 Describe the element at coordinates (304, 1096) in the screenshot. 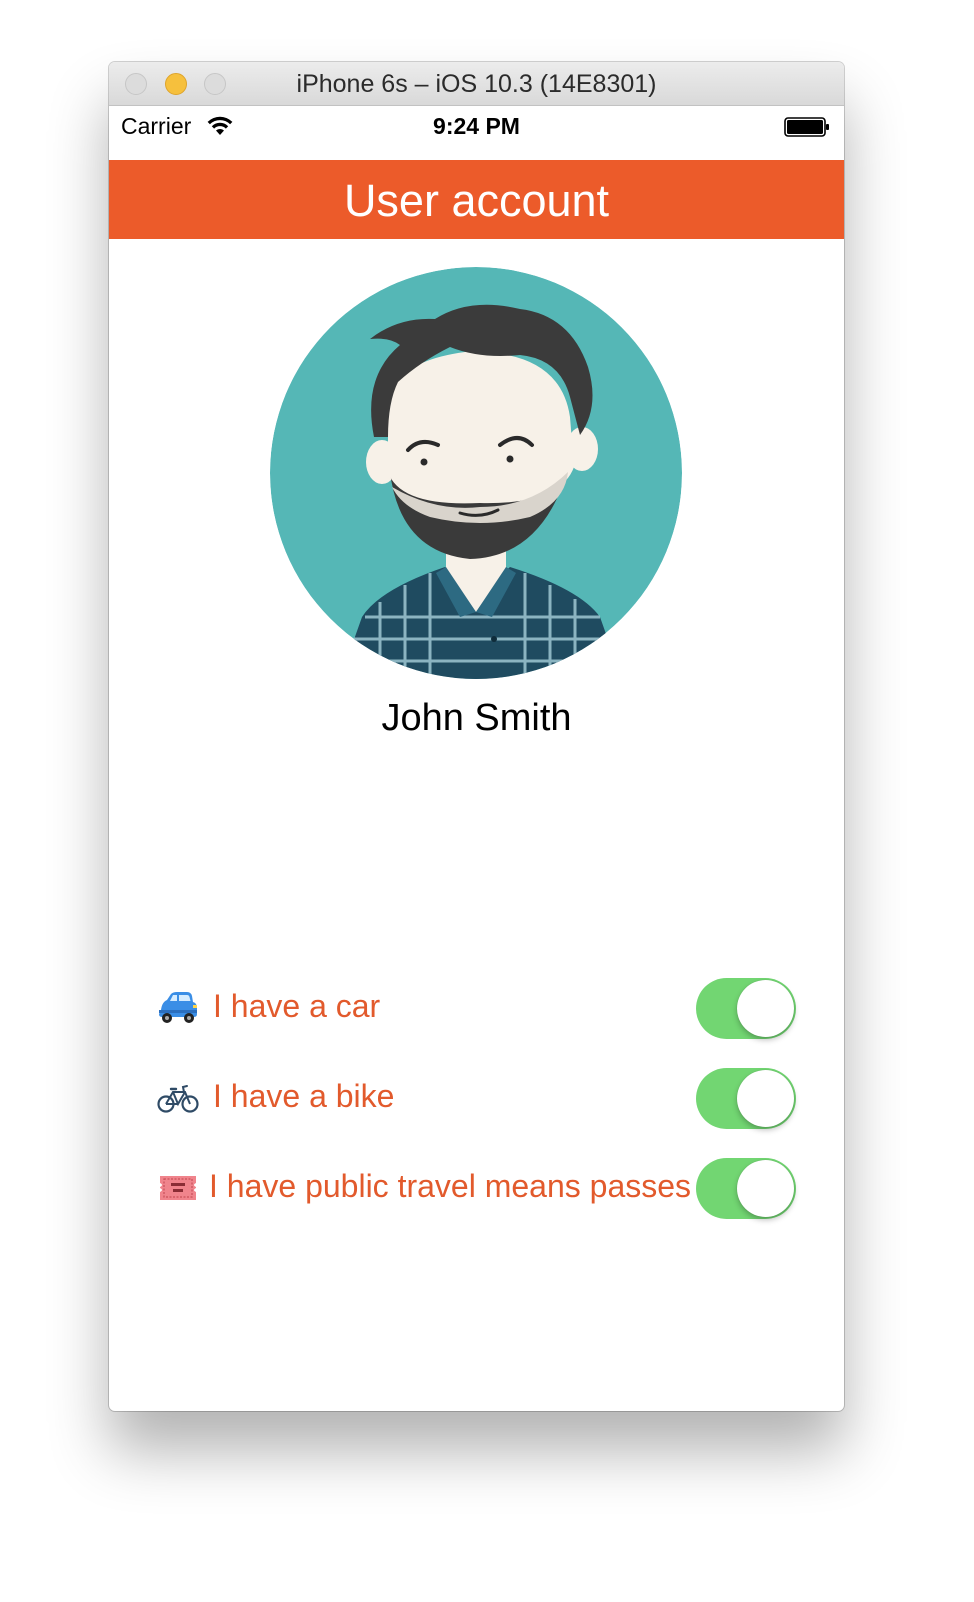

I see `setting-label-bike: I have a bike` at that location.